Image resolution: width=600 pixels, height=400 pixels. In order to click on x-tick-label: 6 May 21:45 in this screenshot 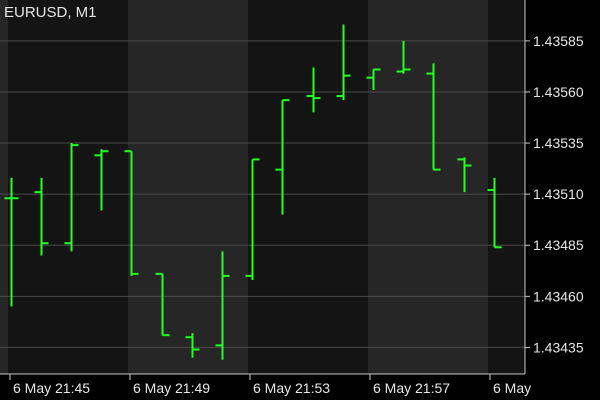, I will do `click(51, 388)`.